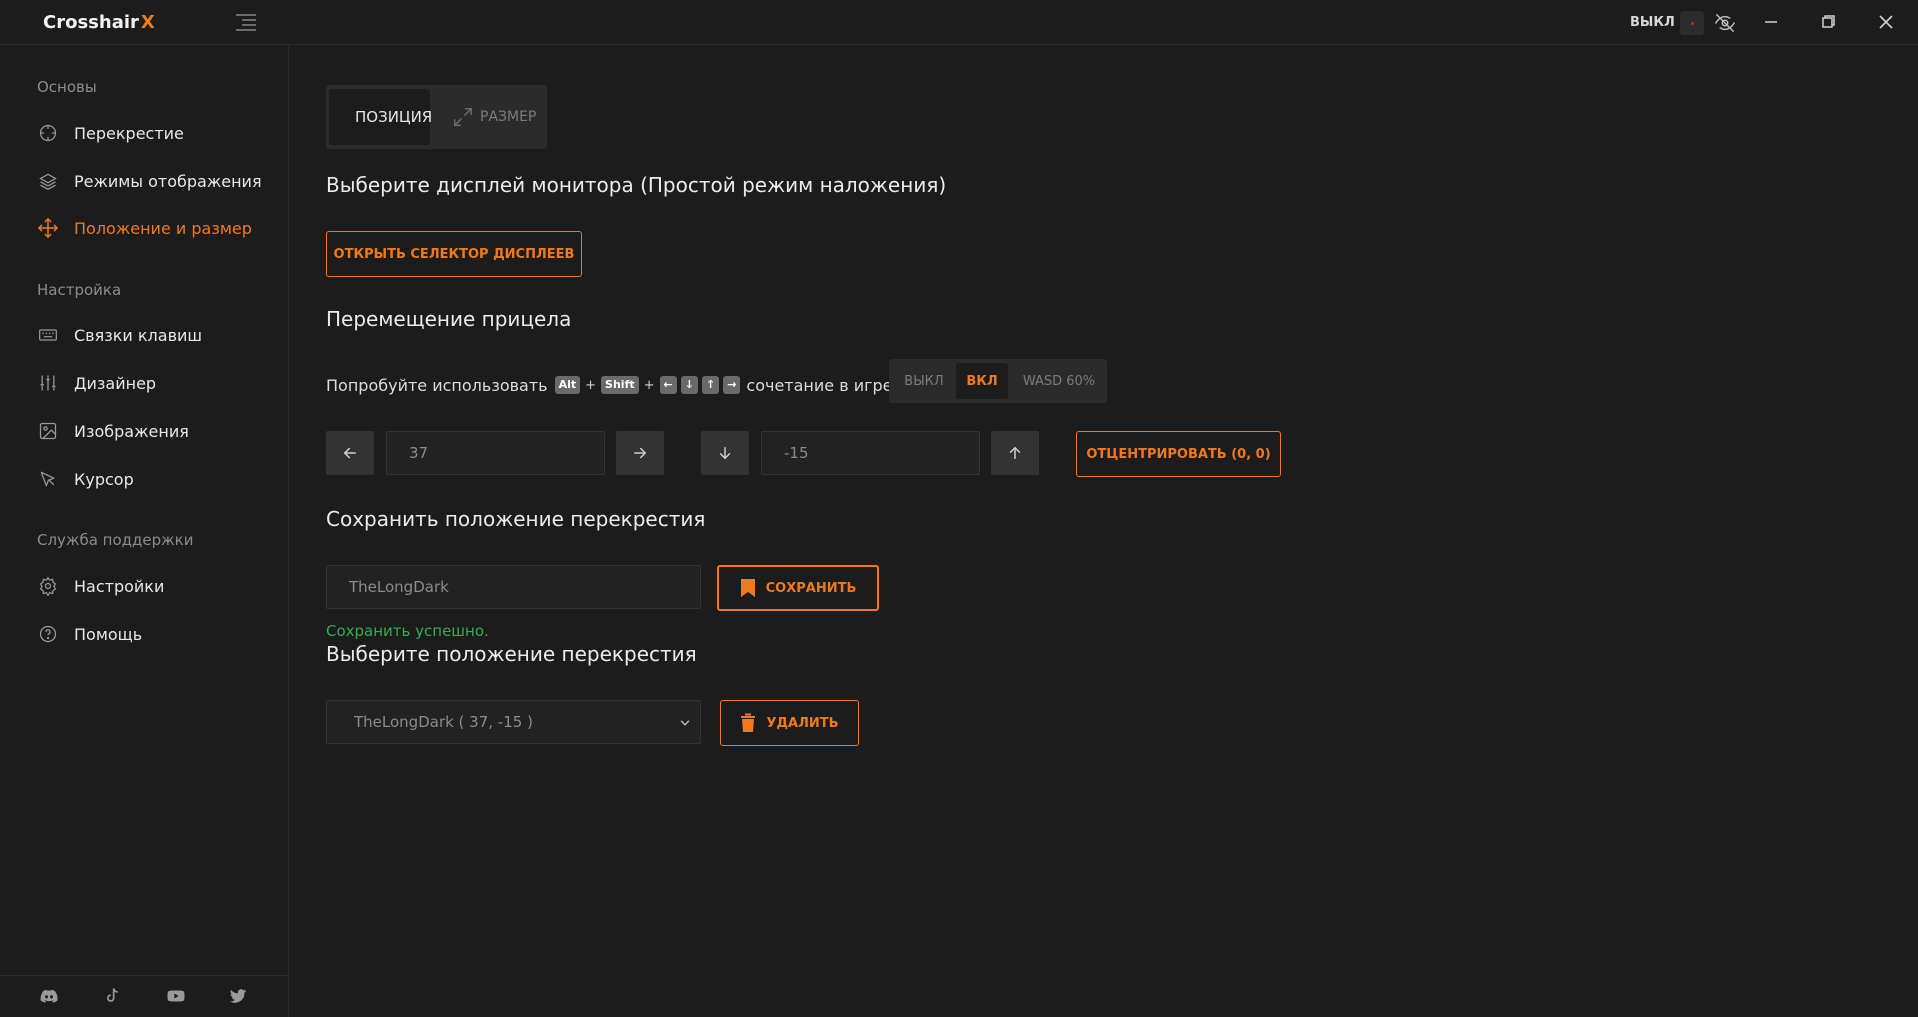  What do you see at coordinates (443, 722) in the screenshot?
I see `preset-select-value: TheLongDark ( 37, -15 )` at bounding box center [443, 722].